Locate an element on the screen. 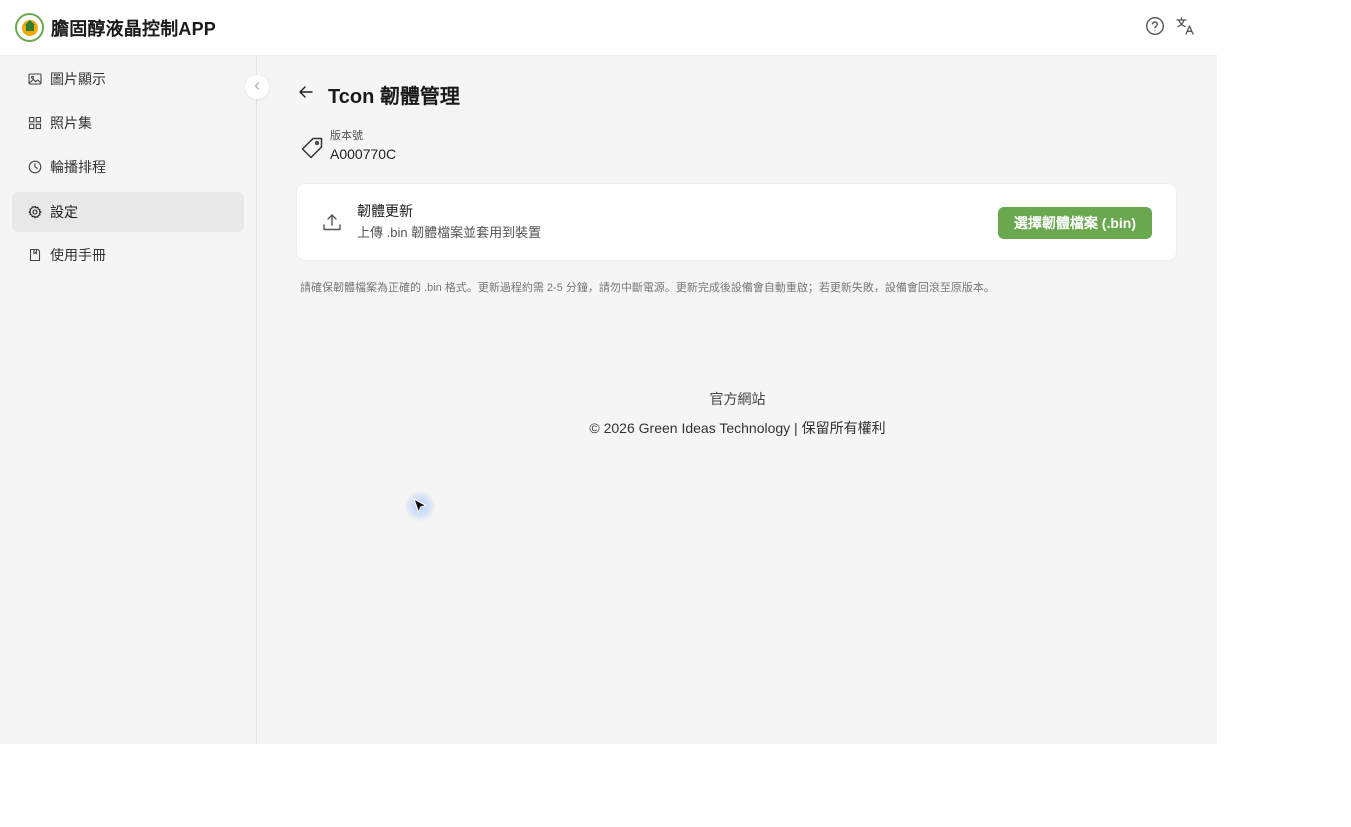 The image size is (1351, 827). select-firmware-button: 選擇韌體檔案 (.bin) is located at coordinates (1074, 223).